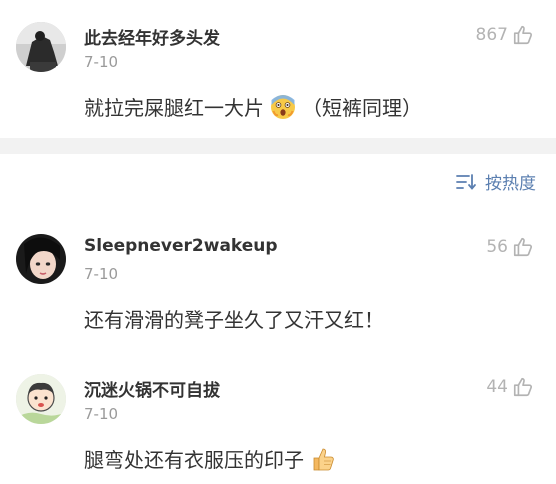 The image size is (556, 484). I want to click on like-button: 56, so click(510, 247).